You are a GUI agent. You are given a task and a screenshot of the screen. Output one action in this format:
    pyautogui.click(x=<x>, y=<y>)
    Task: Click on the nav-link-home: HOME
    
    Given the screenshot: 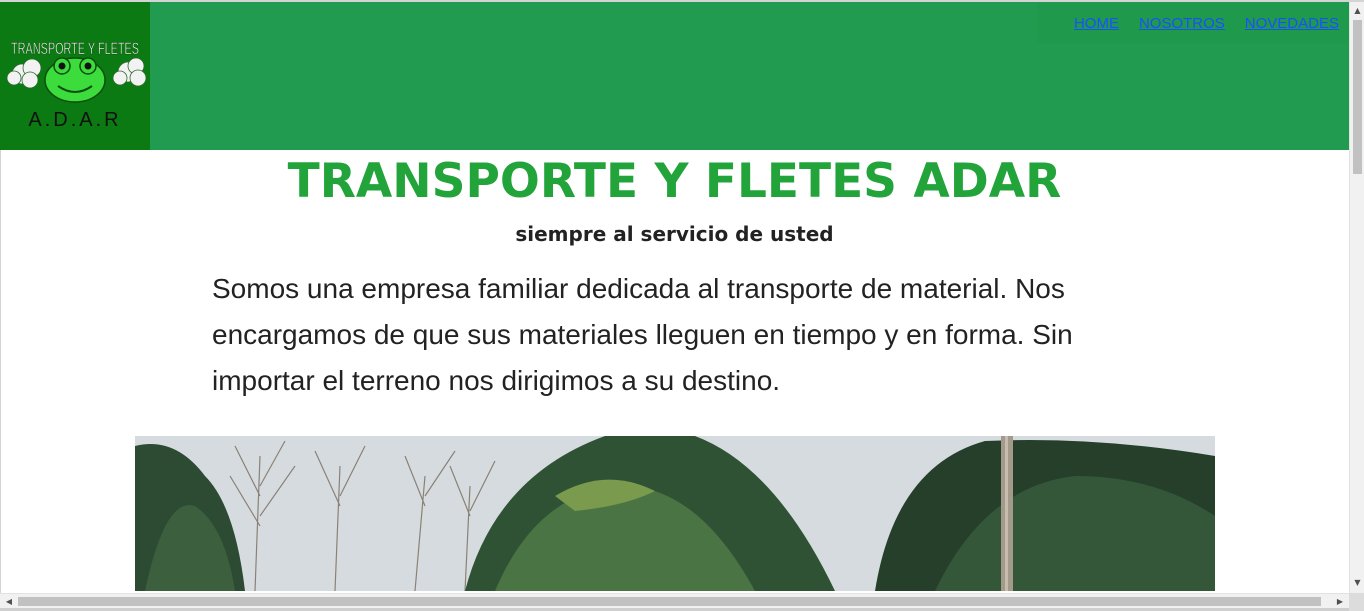 What is the action you would take?
    pyautogui.click(x=1096, y=23)
    